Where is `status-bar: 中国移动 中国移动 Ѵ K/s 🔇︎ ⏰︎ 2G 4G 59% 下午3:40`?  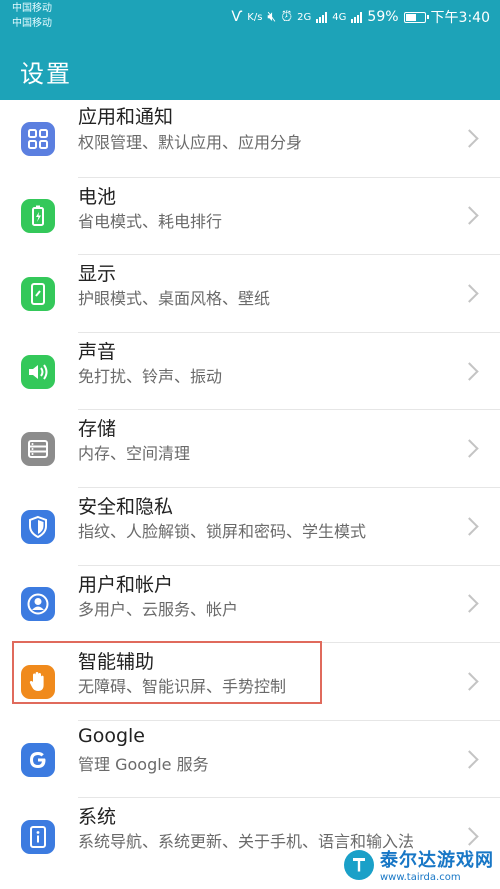 status-bar: 中国移动 中国移动 Ѵ K/s 🔇︎ ⏰︎ 2G 4G 59% 下午3:40 is located at coordinates (250, 17).